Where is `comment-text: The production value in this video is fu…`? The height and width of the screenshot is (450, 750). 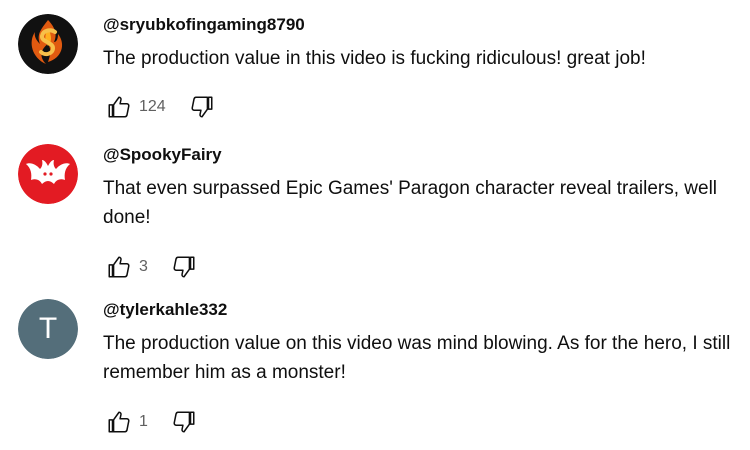 comment-text: The production value in this video is fu… is located at coordinates (374, 58).